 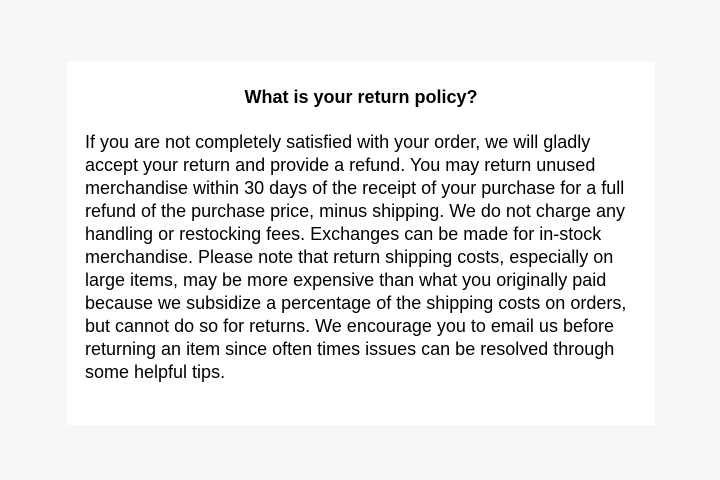 I want to click on faq-question: What is your return policy?, so click(x=361, y=97).